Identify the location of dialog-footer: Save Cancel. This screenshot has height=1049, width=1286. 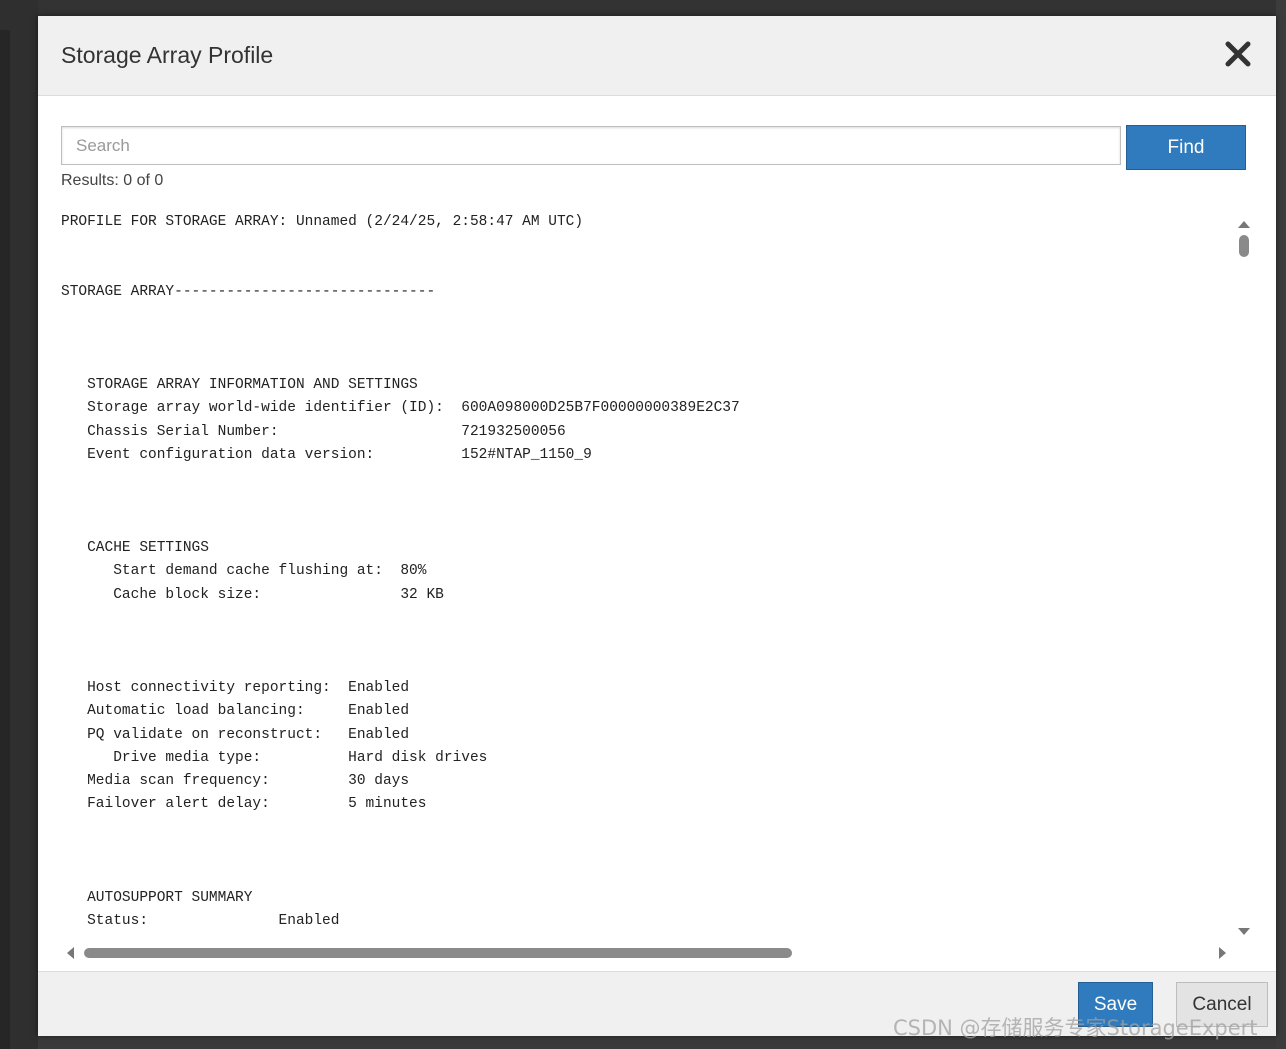
(657, 1003).